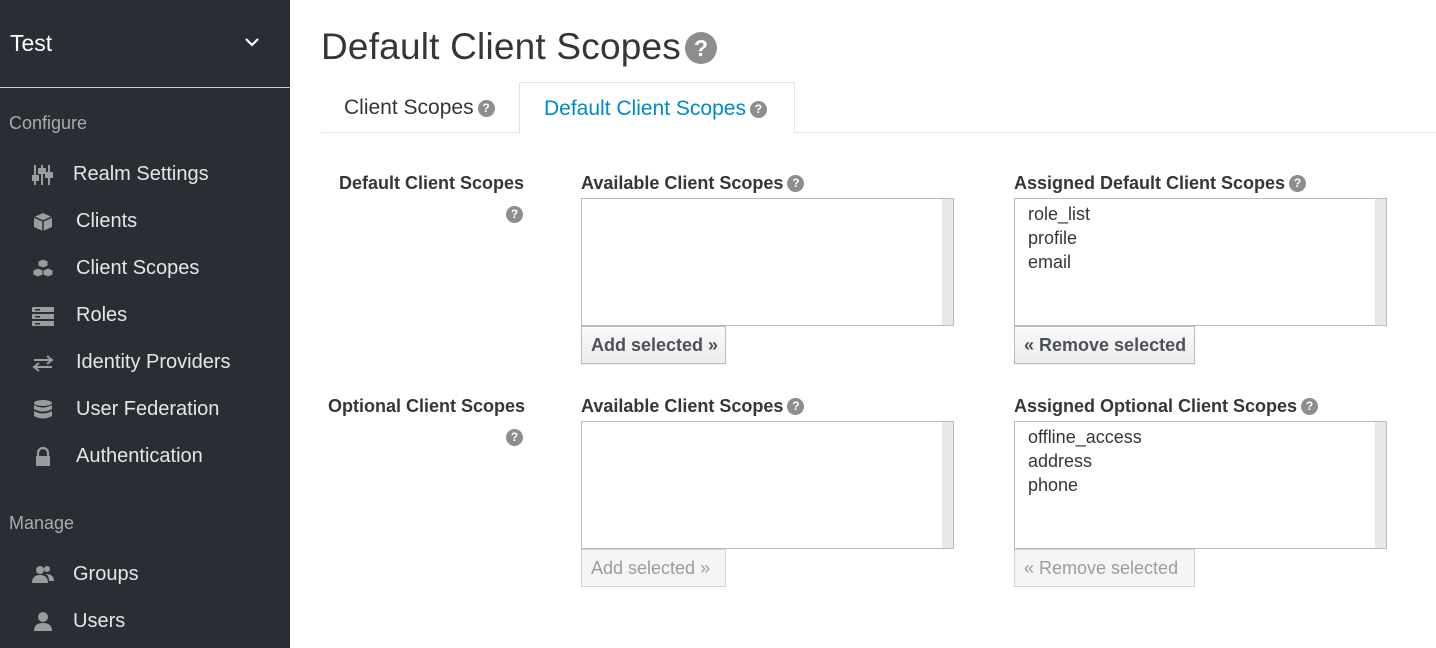 This screenshot has height=648, width=1436. I want to click on sidebar-item-label: Client Scopes, so click(138, 268).